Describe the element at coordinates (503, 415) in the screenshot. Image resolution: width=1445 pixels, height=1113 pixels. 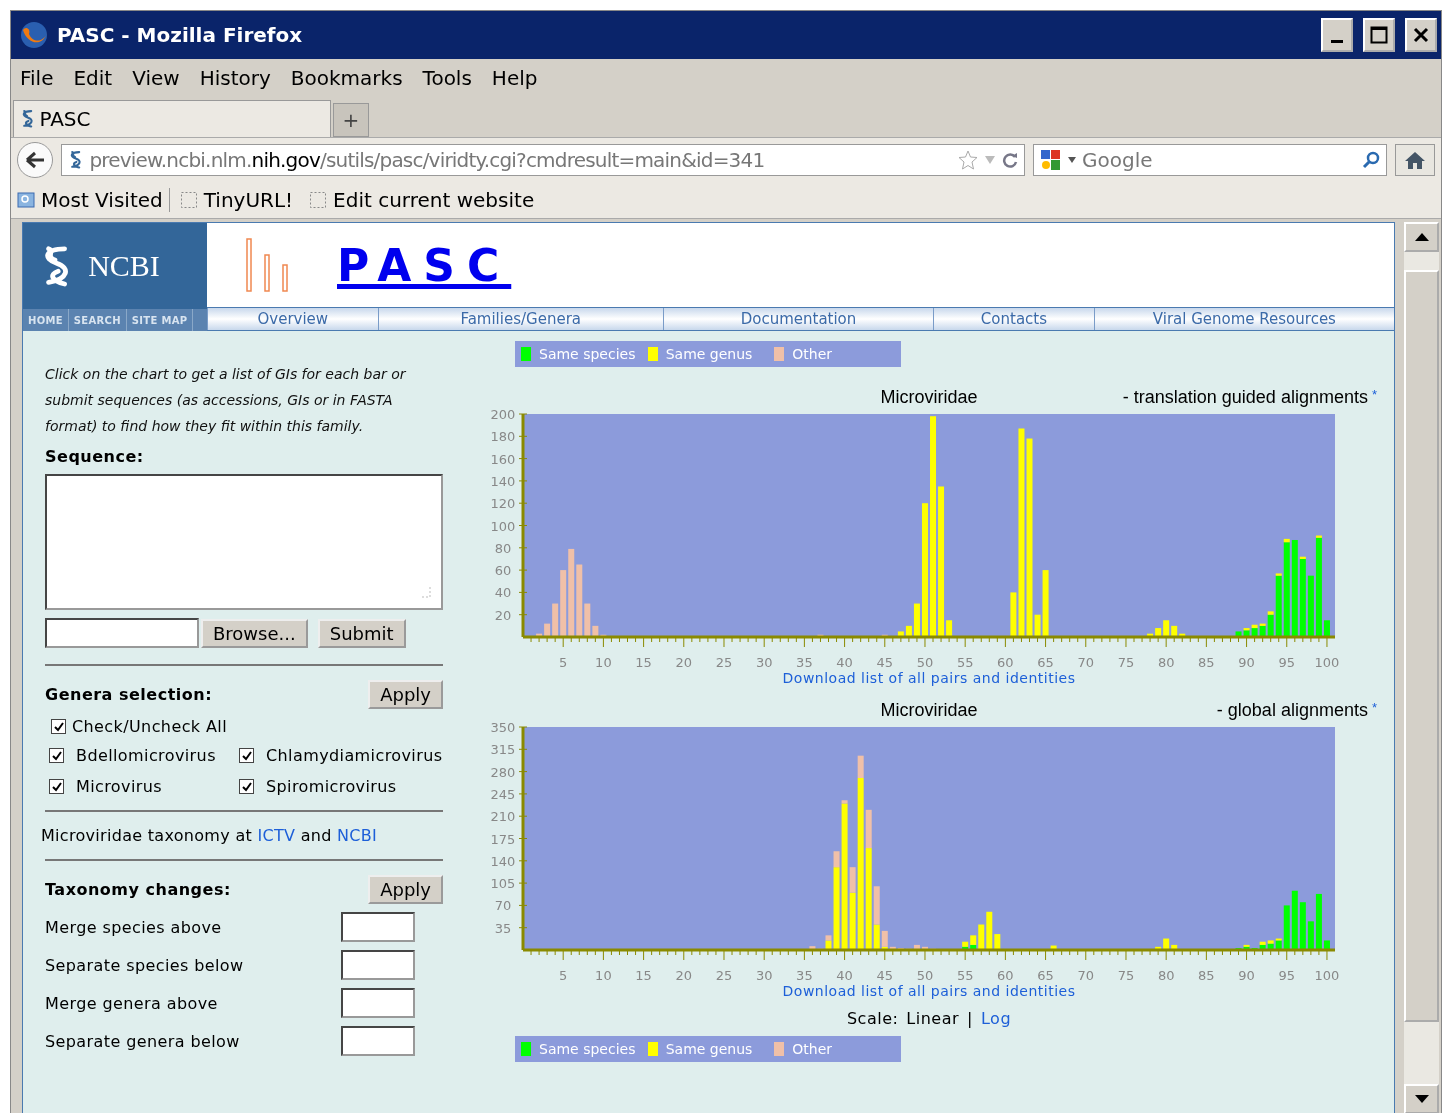
I see `axis-label: 200` at that location.